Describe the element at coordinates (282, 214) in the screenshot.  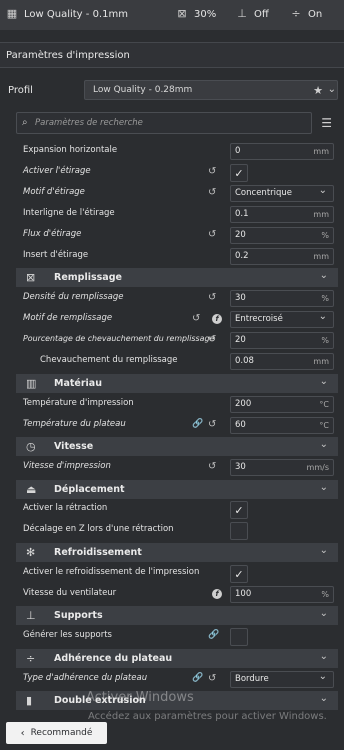
I see `setting-input: 0.1 mm` at that location.